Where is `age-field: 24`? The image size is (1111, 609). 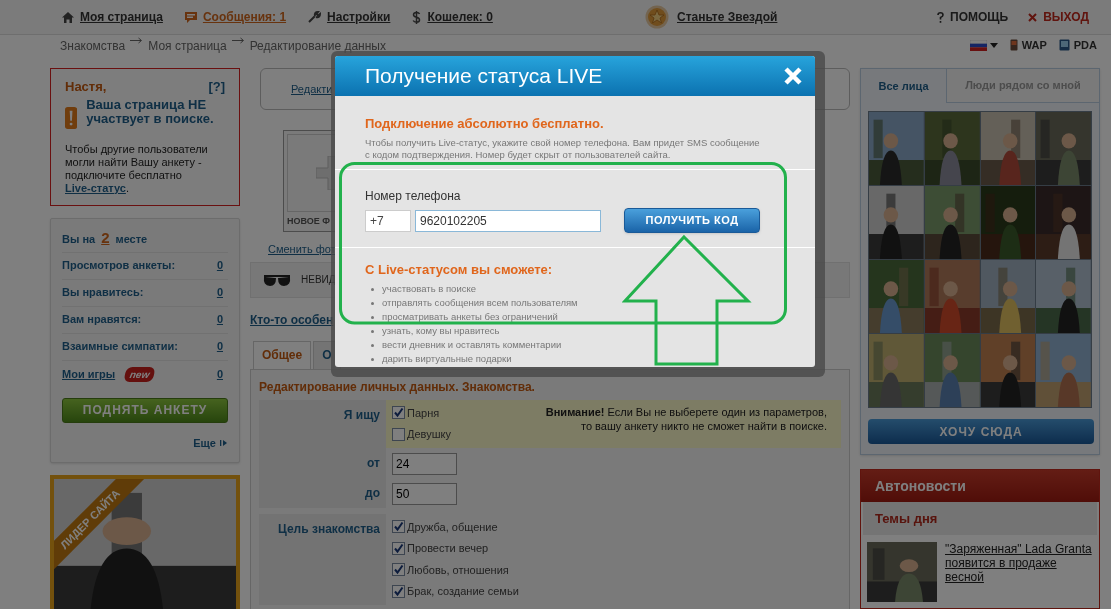 age-field: 24 is located at coordinates (424, 463).